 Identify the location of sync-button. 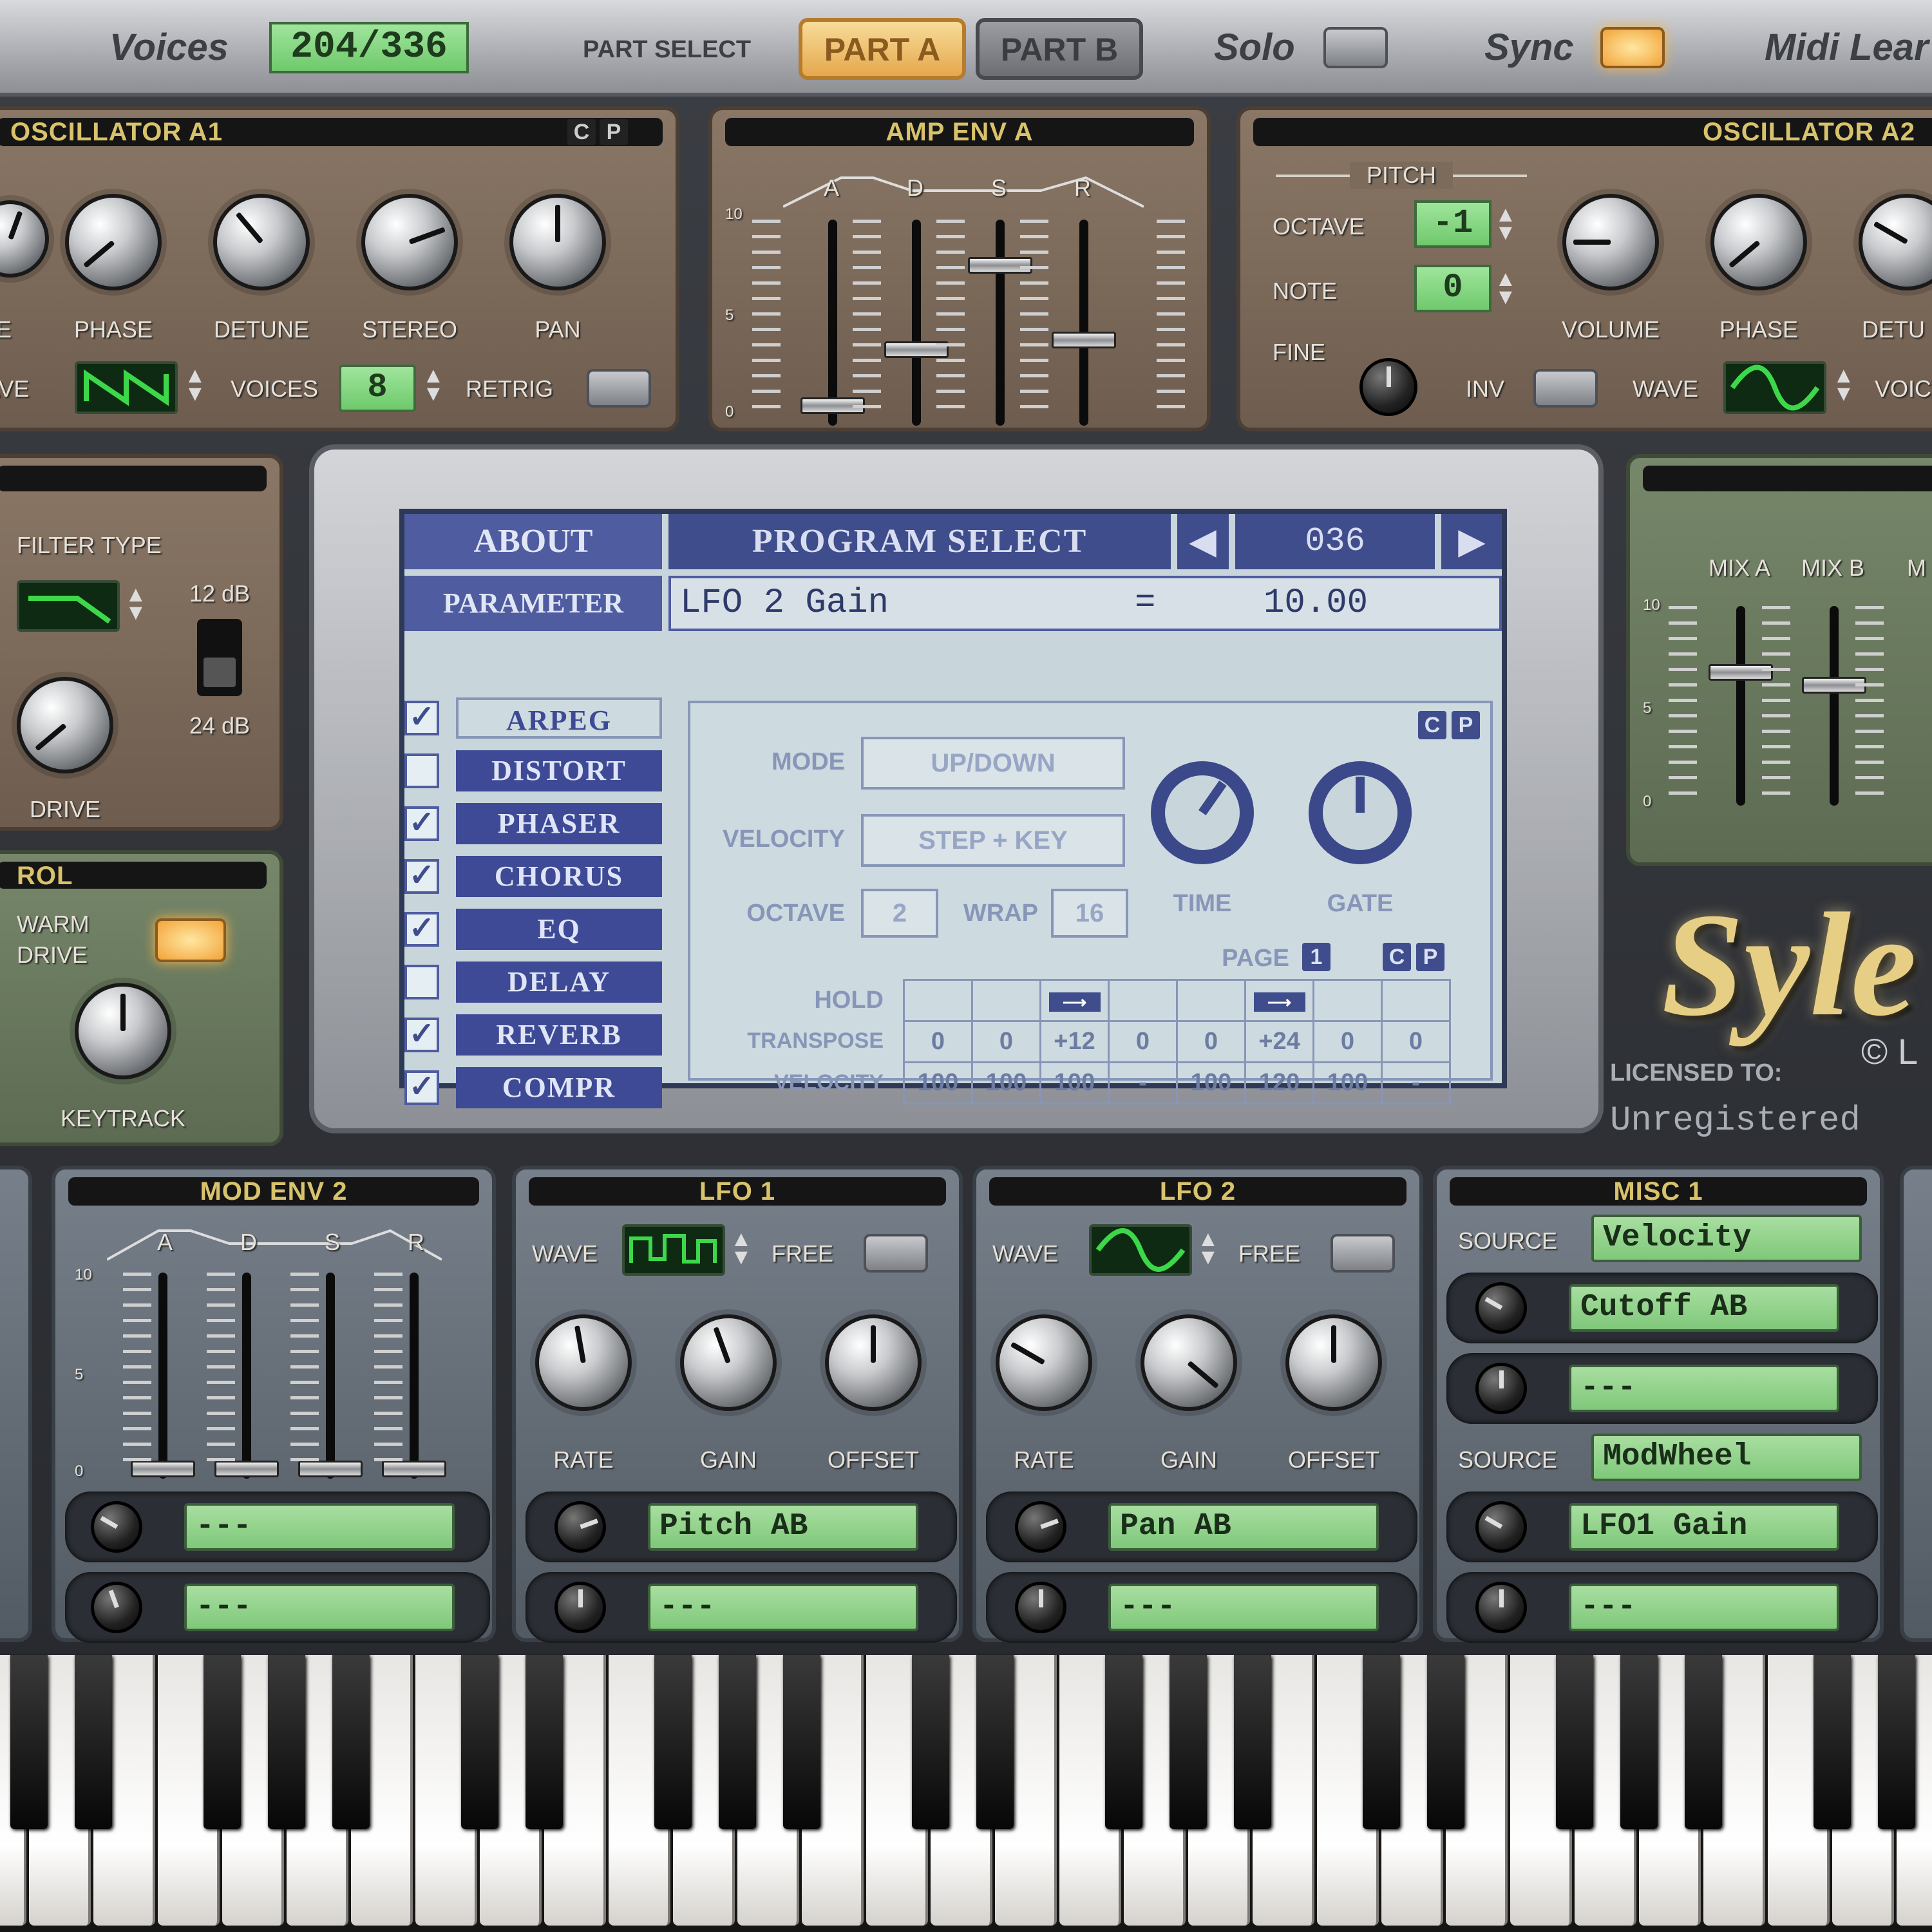
(1632, 48).